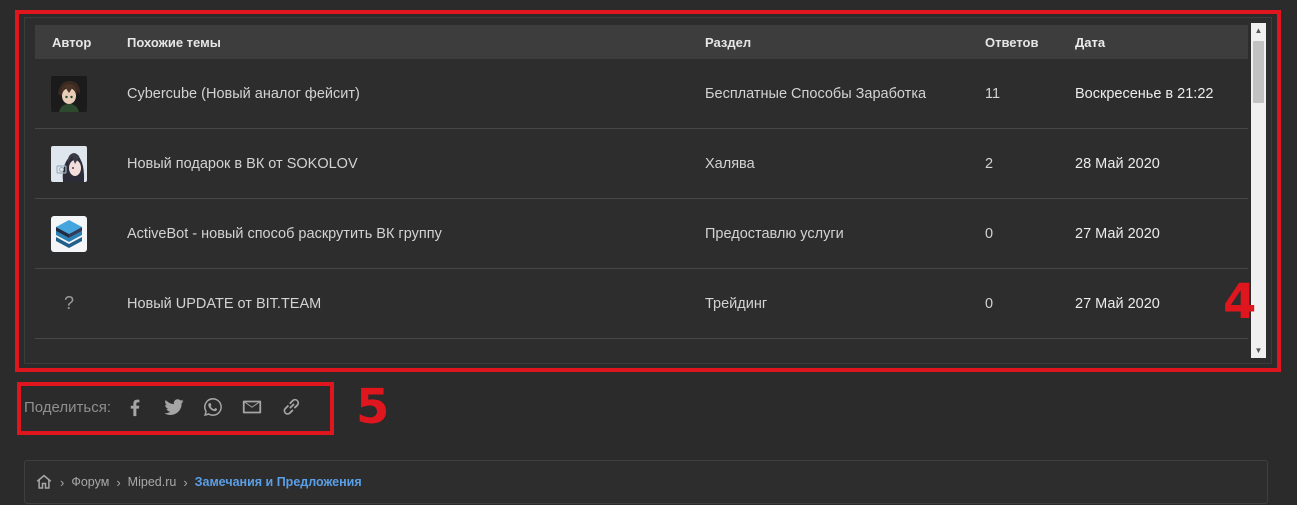 Image resolution: width=1297 pixels, height=505 pixels. Describe the element at coordinates (90, 482) in the screenshot. I see `breadcrumb-forum: Форум` at that location.